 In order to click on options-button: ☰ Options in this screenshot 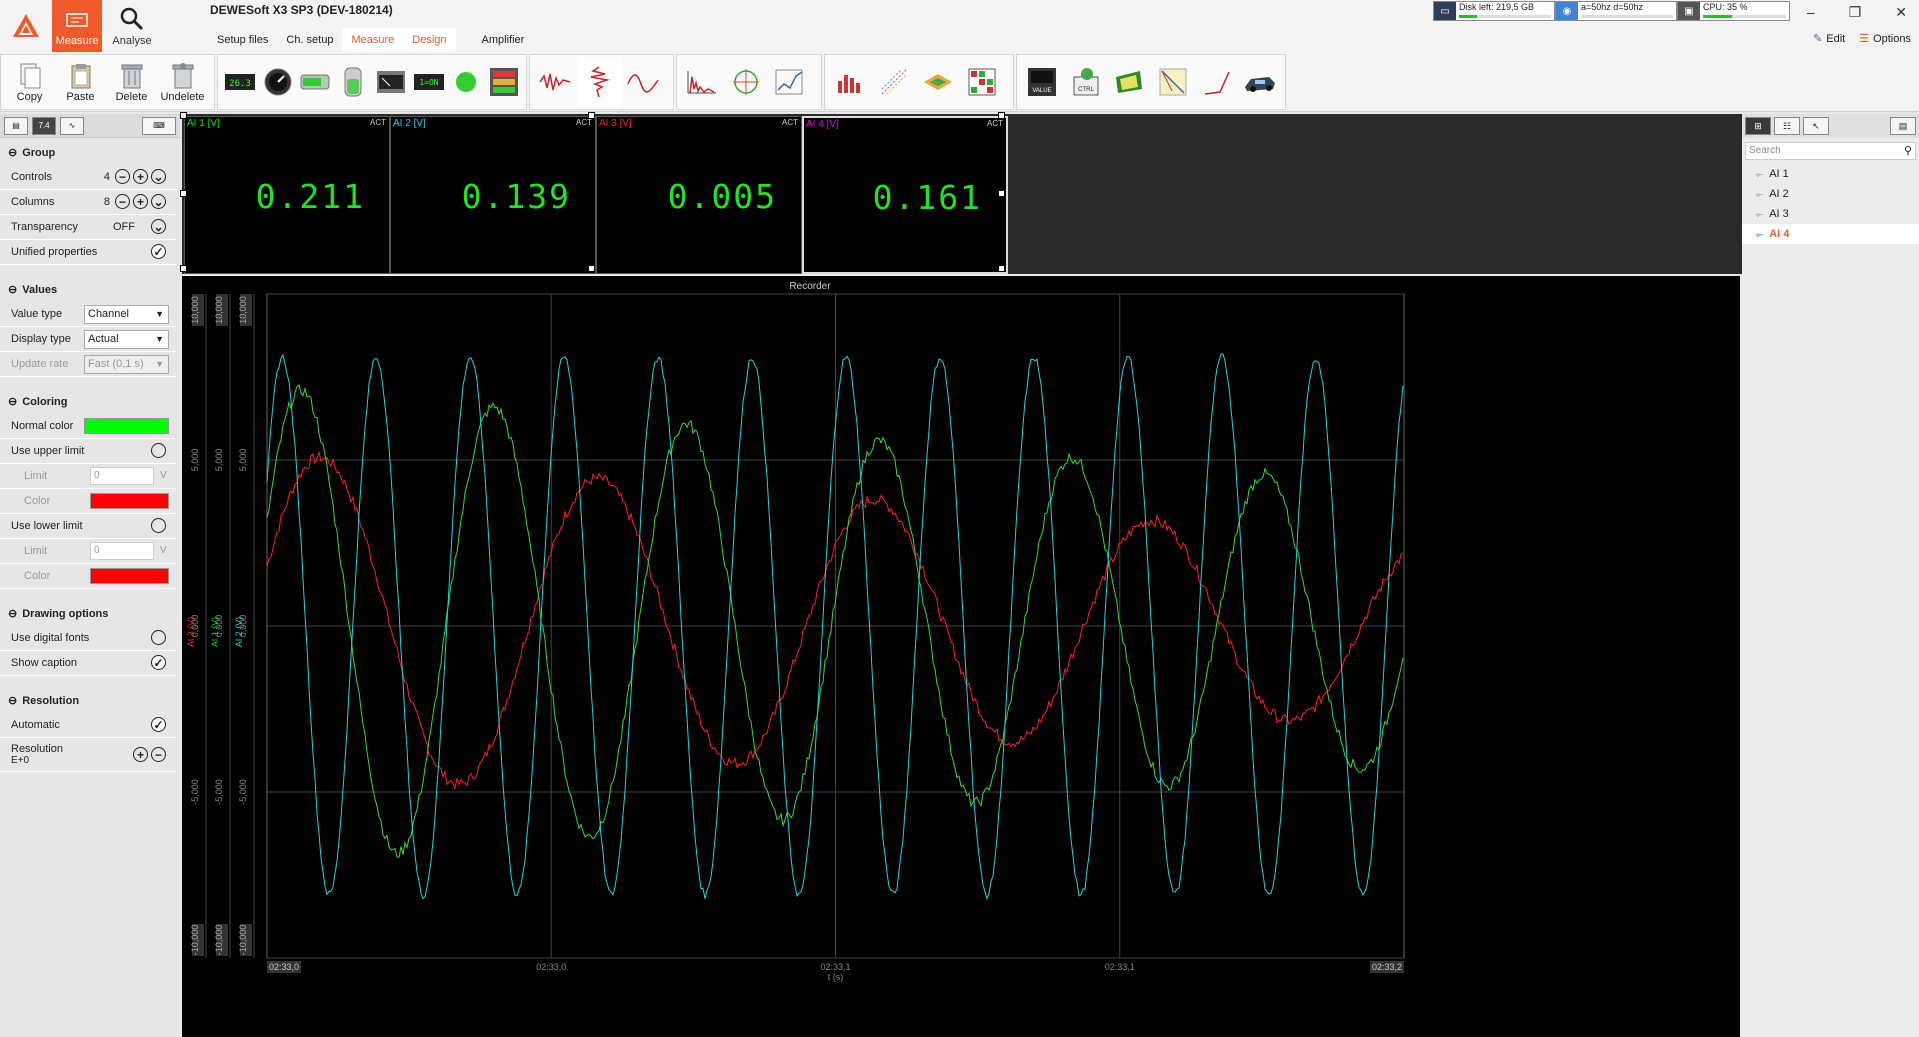, I will do `click(1885, 38)`.